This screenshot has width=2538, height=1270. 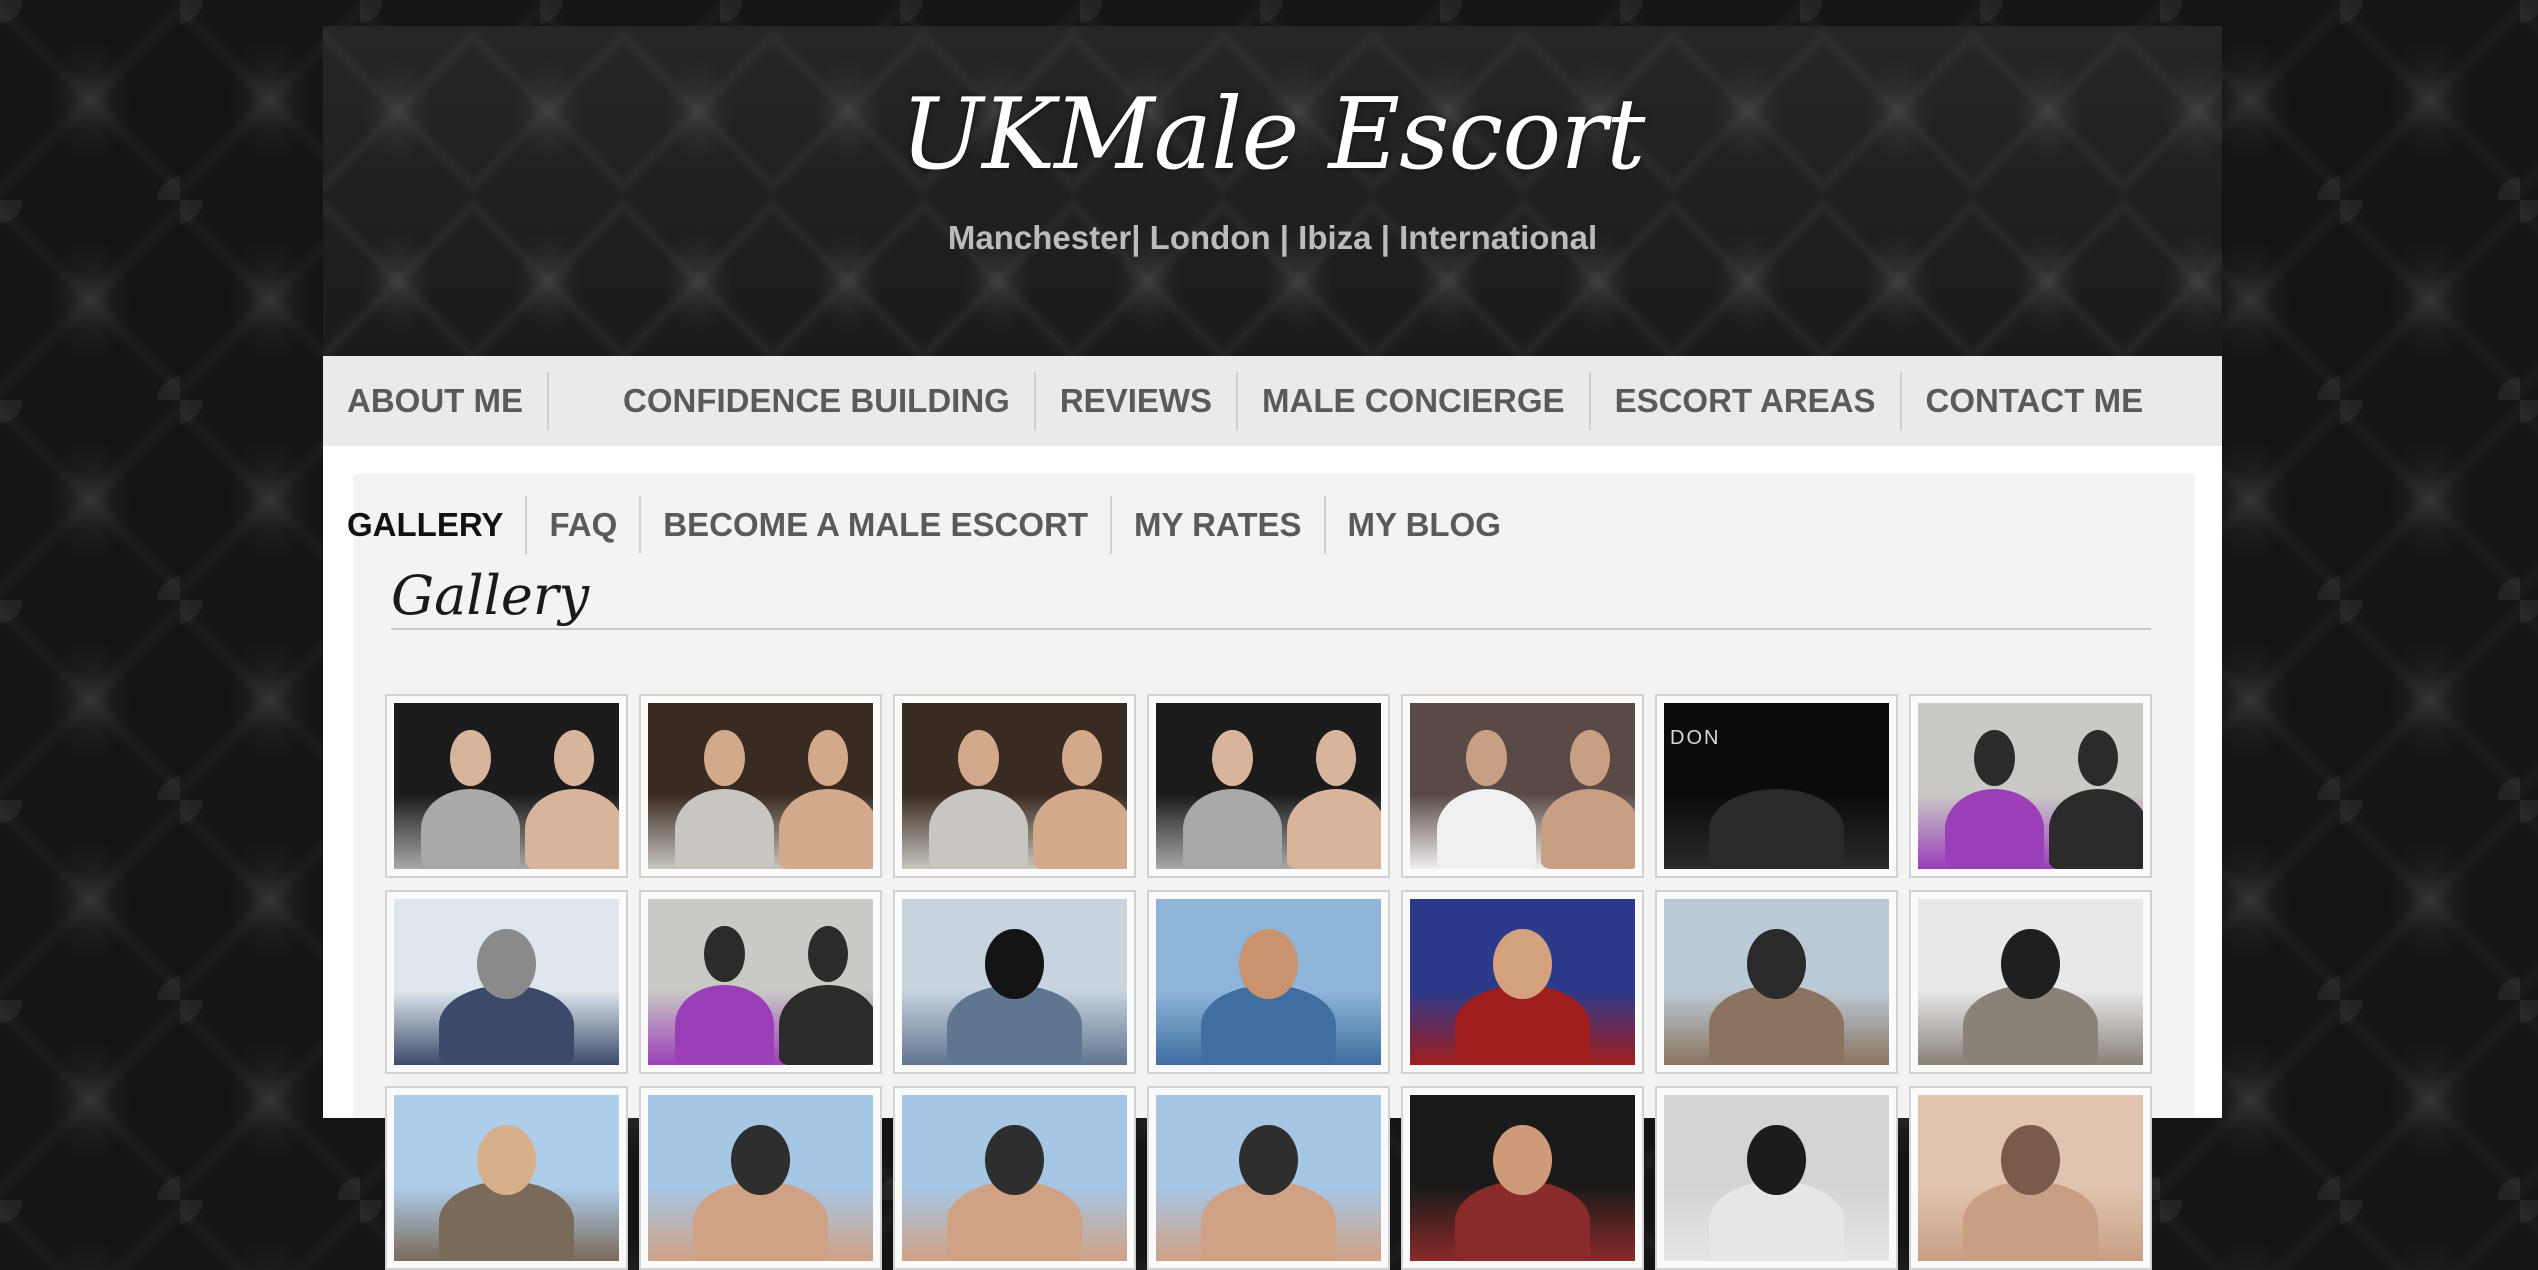 I want to click on nav-confidence-building: CONFIDENCE BUILDING, so click(x=817, y=401).